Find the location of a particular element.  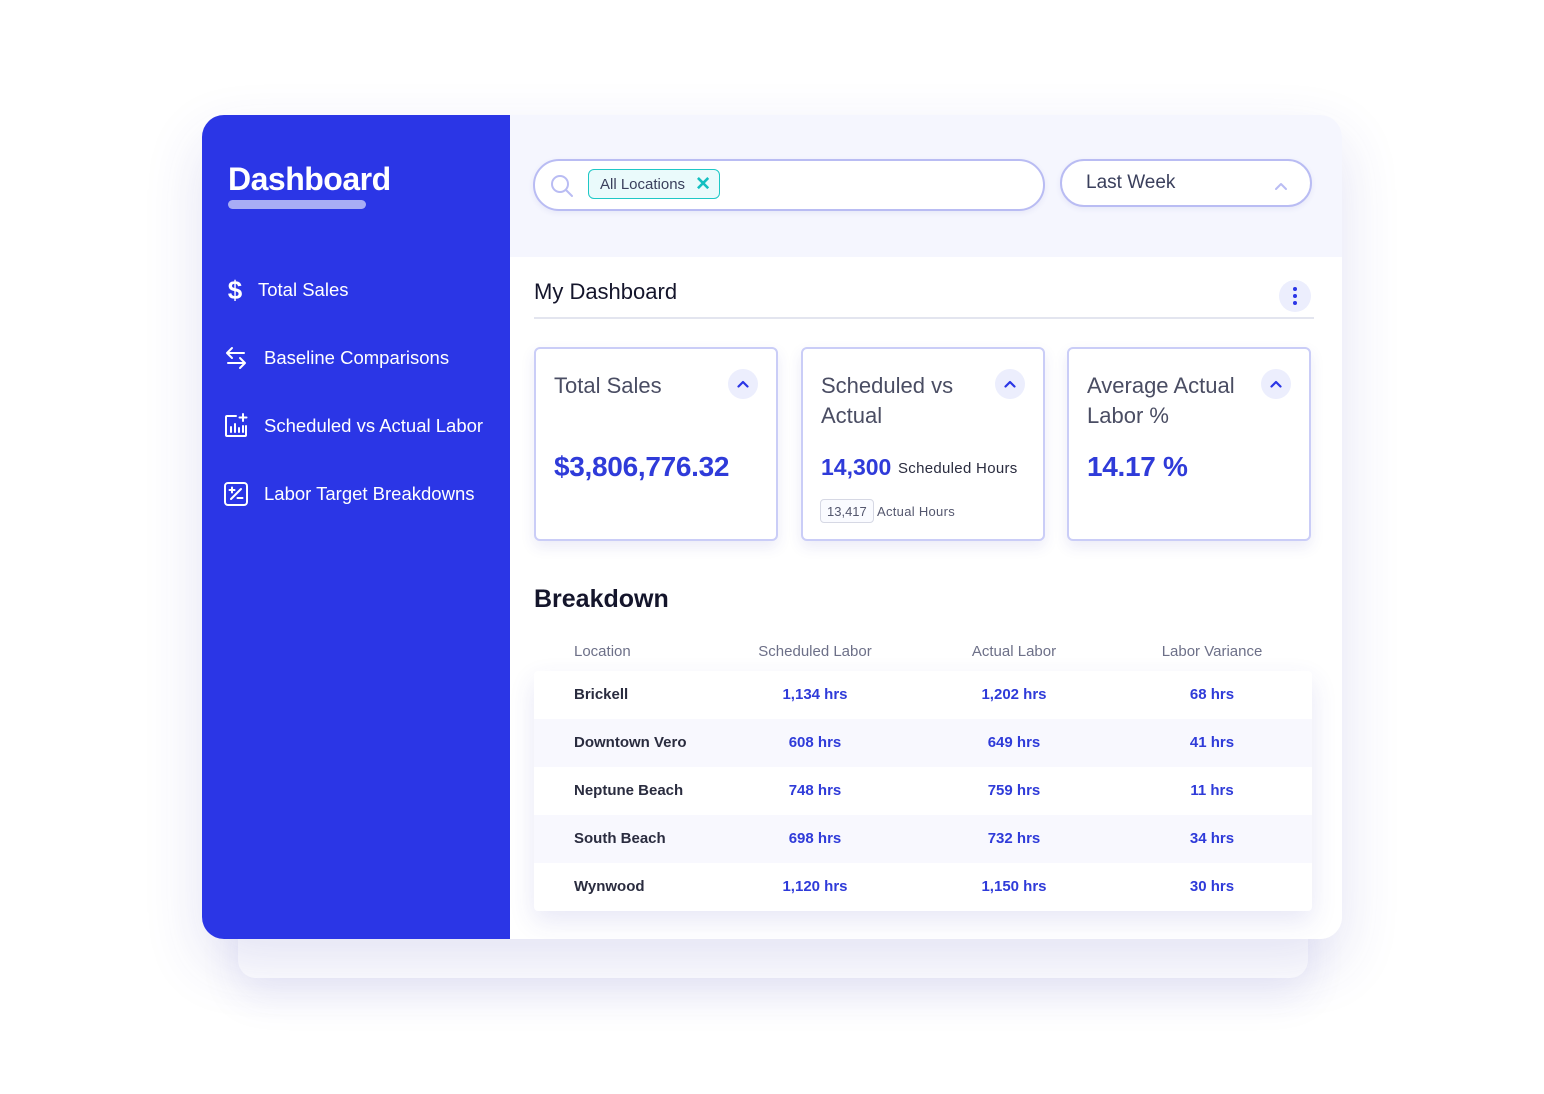

cell-actual: 759 hrs is located at coordinates (1014, 790).